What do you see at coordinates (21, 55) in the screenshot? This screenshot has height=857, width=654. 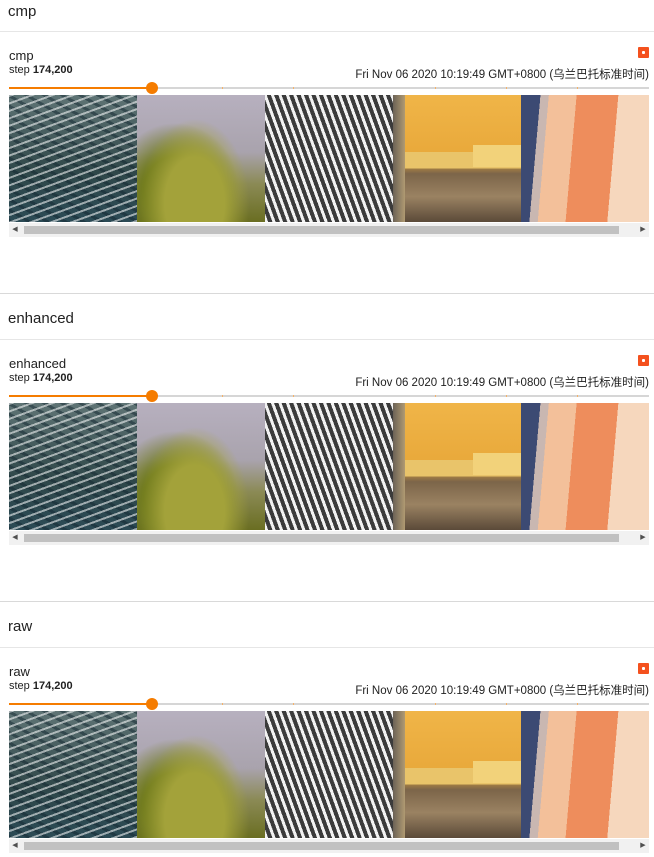 I see `card-name: cmp` at bounding box center [21, 55].